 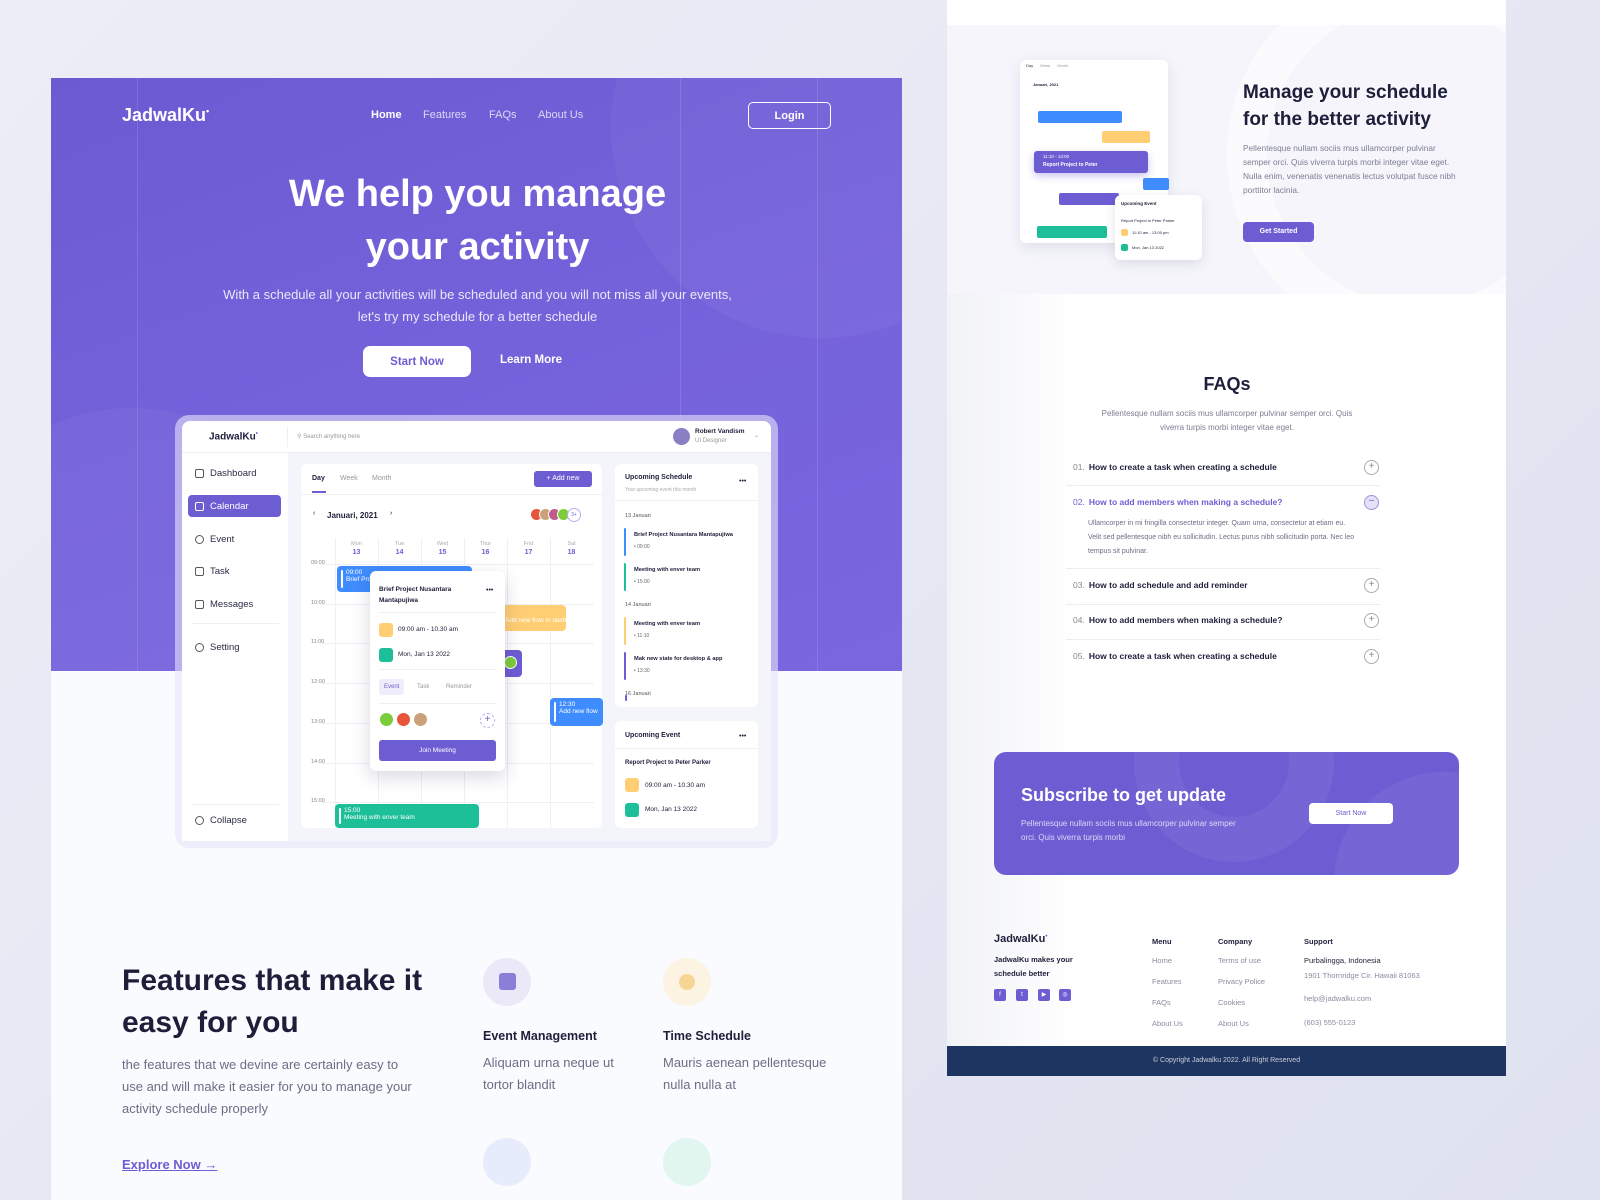 What do you see at coordinates (199, 820) in the screenshot?
I see `collapse-icon` at bounding box center [199, 820].